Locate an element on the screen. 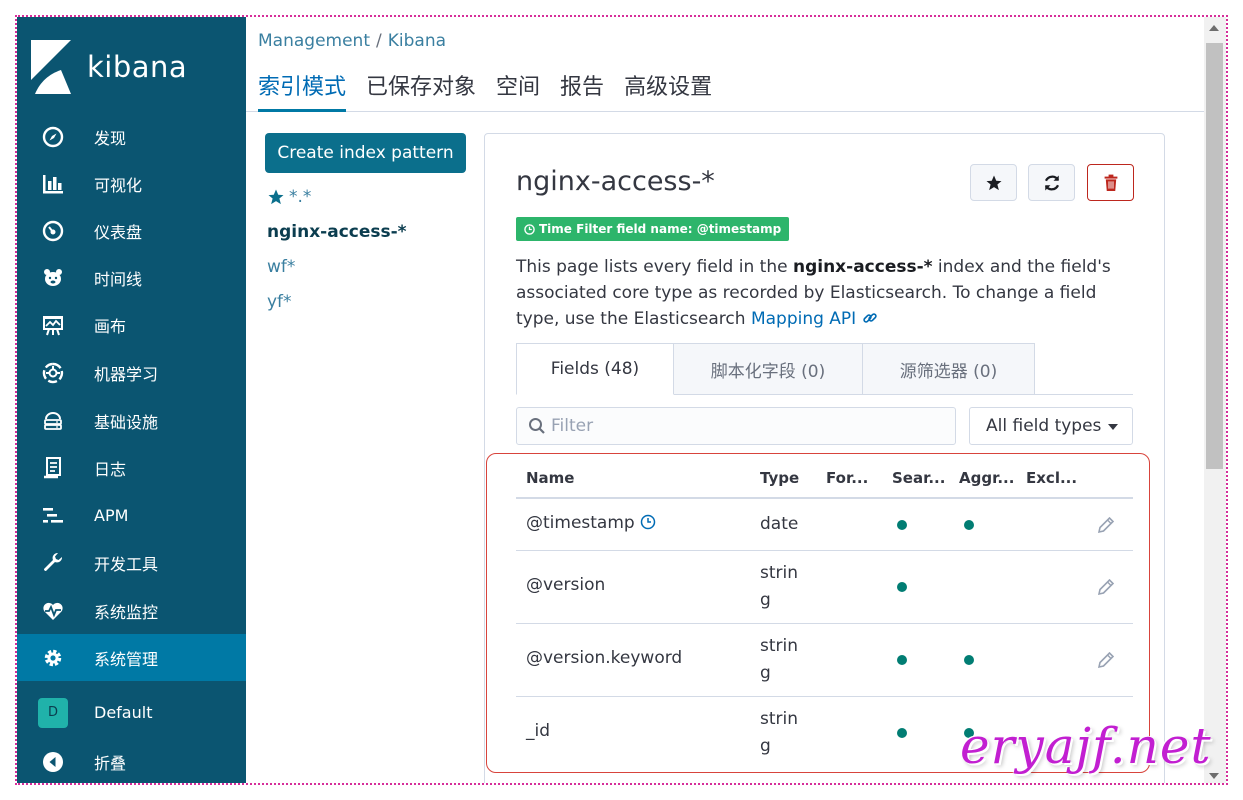  sidebar-item-management: 系统管理 is located at coordinates (131, 657).